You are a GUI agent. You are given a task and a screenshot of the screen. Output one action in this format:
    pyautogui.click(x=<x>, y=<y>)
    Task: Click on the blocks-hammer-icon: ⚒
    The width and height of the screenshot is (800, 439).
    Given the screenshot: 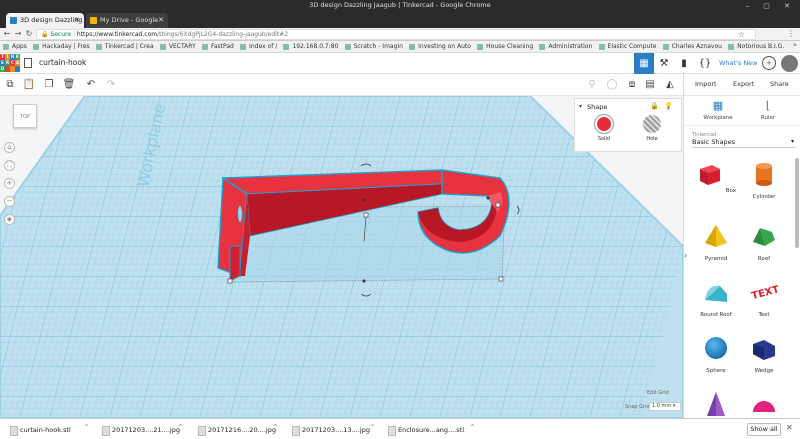 What is the action you would take?
    pyautogui.click(x=664, y=63)
    